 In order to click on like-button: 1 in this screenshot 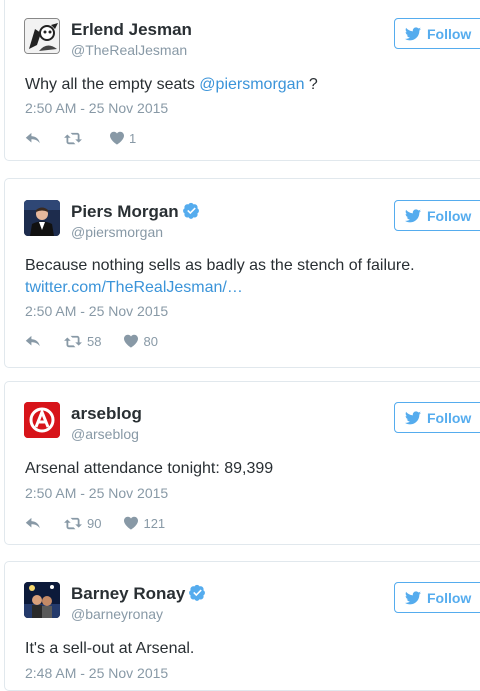, I will do `click(122, 138)`.